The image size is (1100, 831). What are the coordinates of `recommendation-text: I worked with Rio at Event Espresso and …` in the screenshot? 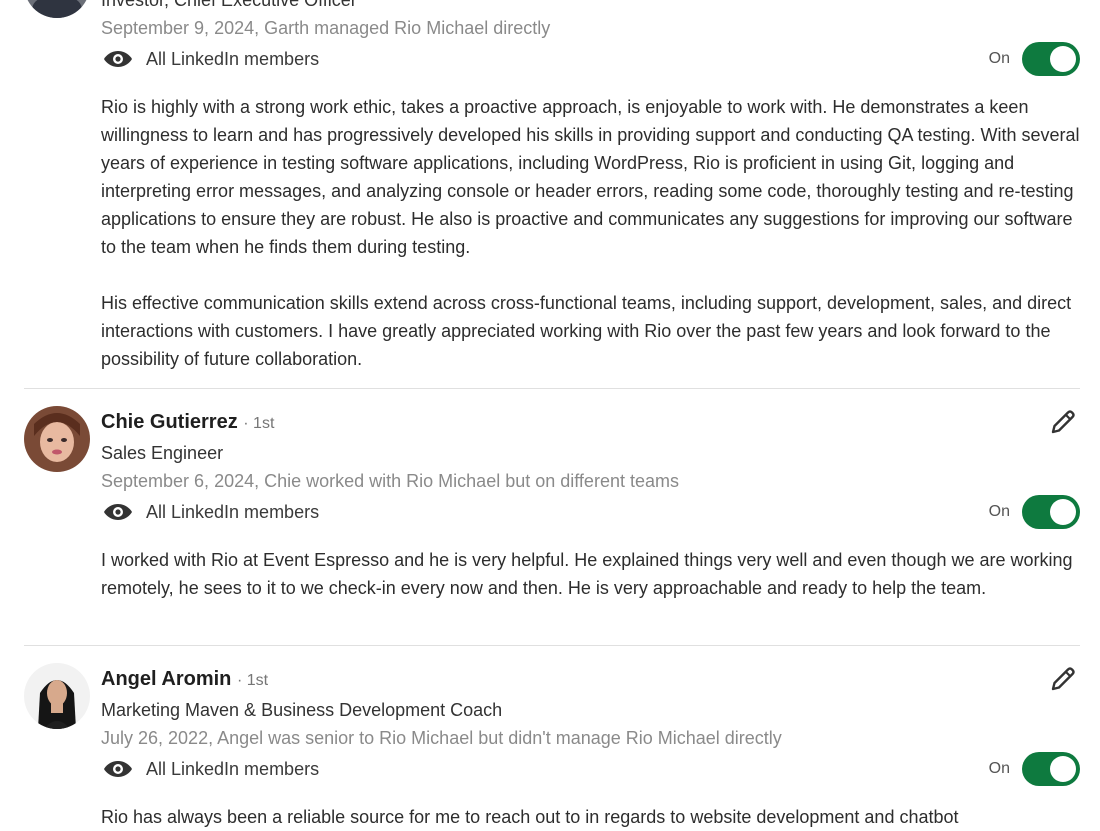 It's located at (591, 574).